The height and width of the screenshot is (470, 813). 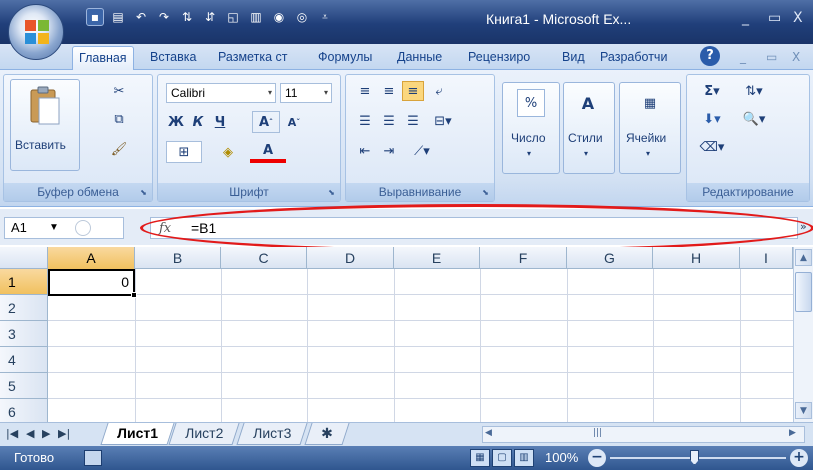 What do you see at coordinates (24, 308) in the screenshot?
I see `row-header-2: 2` at bounding box center [24, 308].